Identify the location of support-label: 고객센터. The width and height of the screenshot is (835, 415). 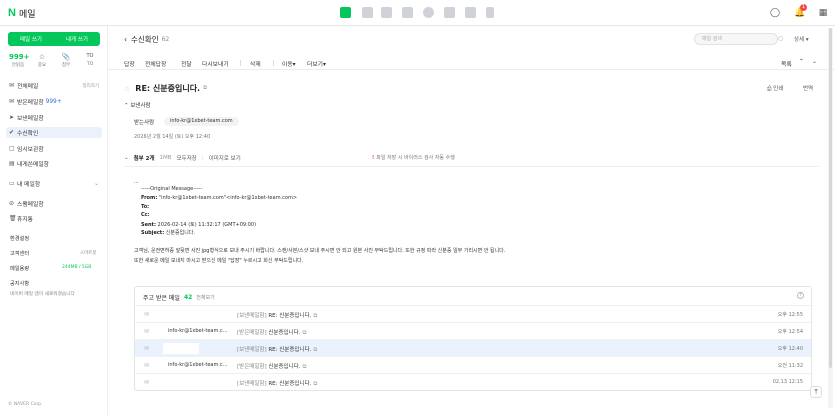
(20, 254).